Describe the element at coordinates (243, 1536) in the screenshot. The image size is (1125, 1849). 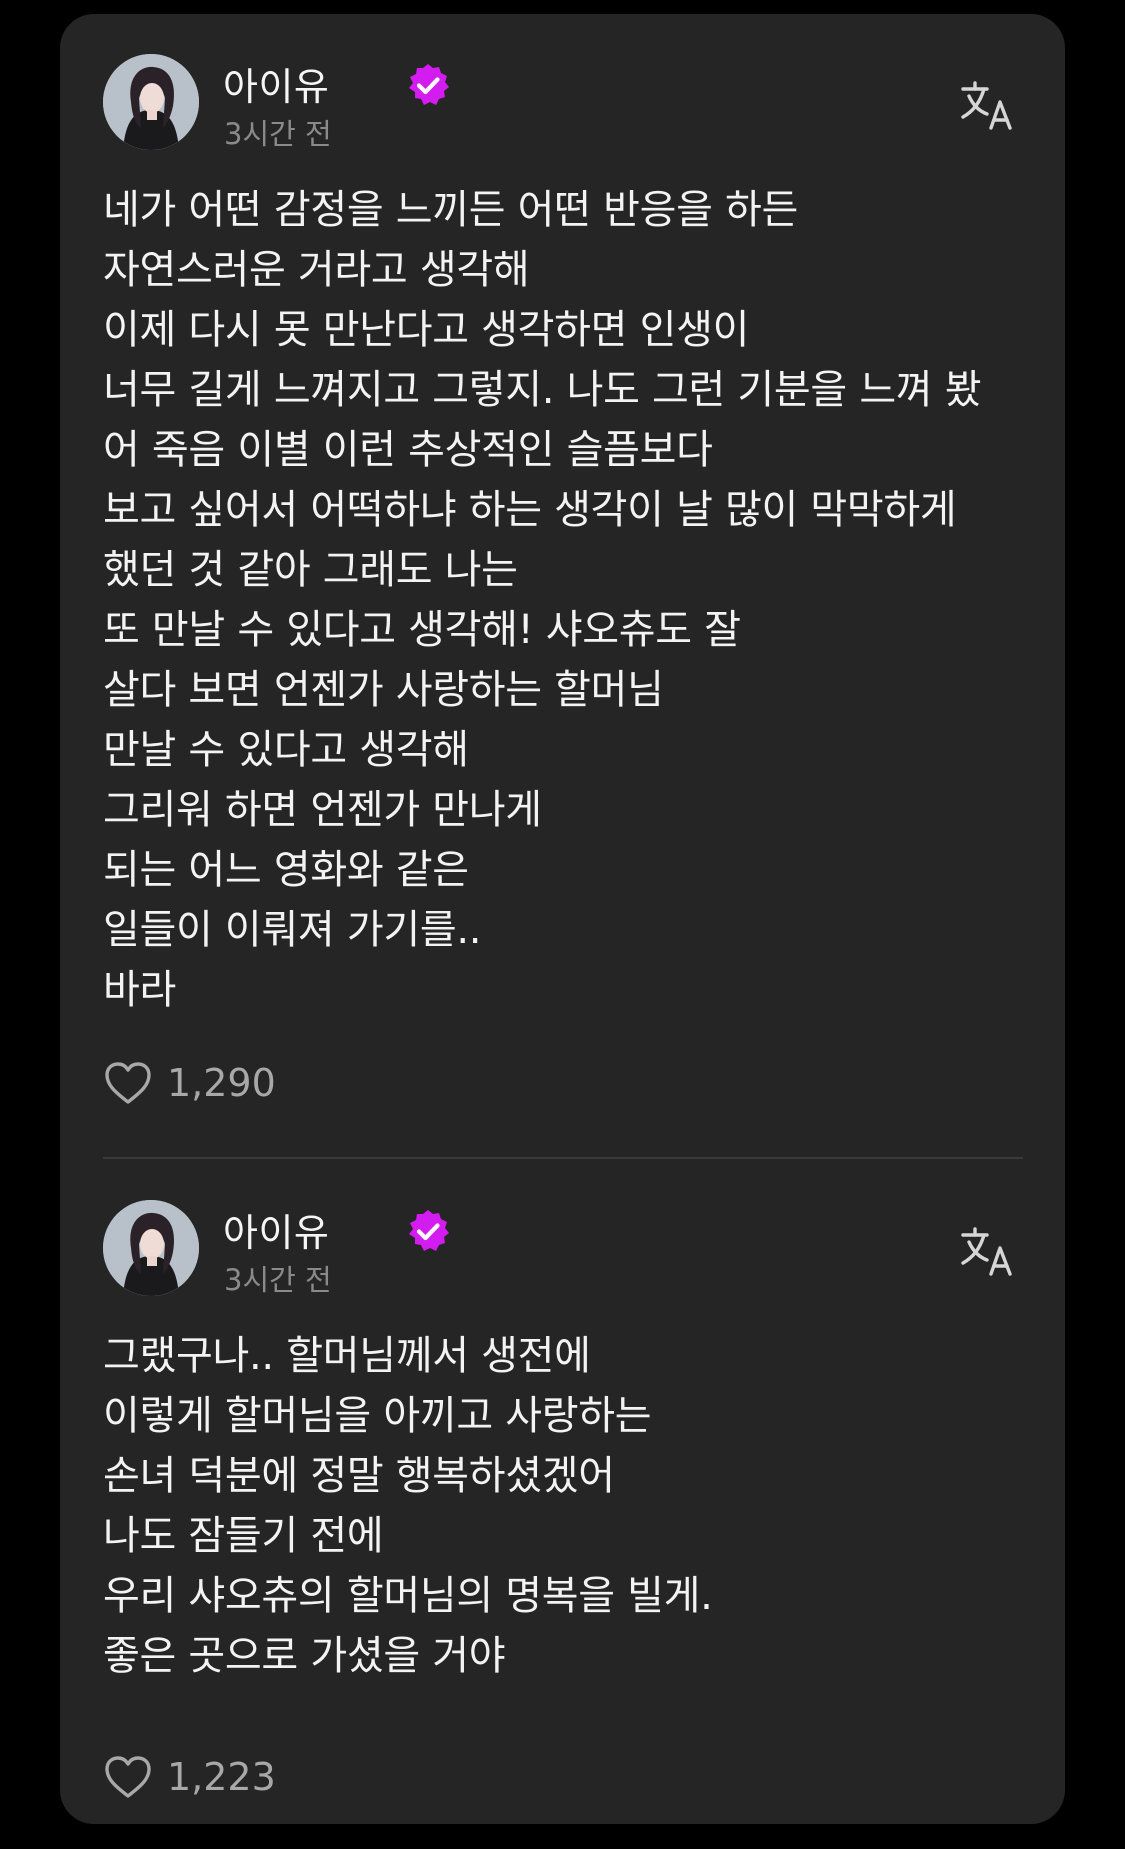
I see `post-text-line: 나도 잠들기 전에` at that location.